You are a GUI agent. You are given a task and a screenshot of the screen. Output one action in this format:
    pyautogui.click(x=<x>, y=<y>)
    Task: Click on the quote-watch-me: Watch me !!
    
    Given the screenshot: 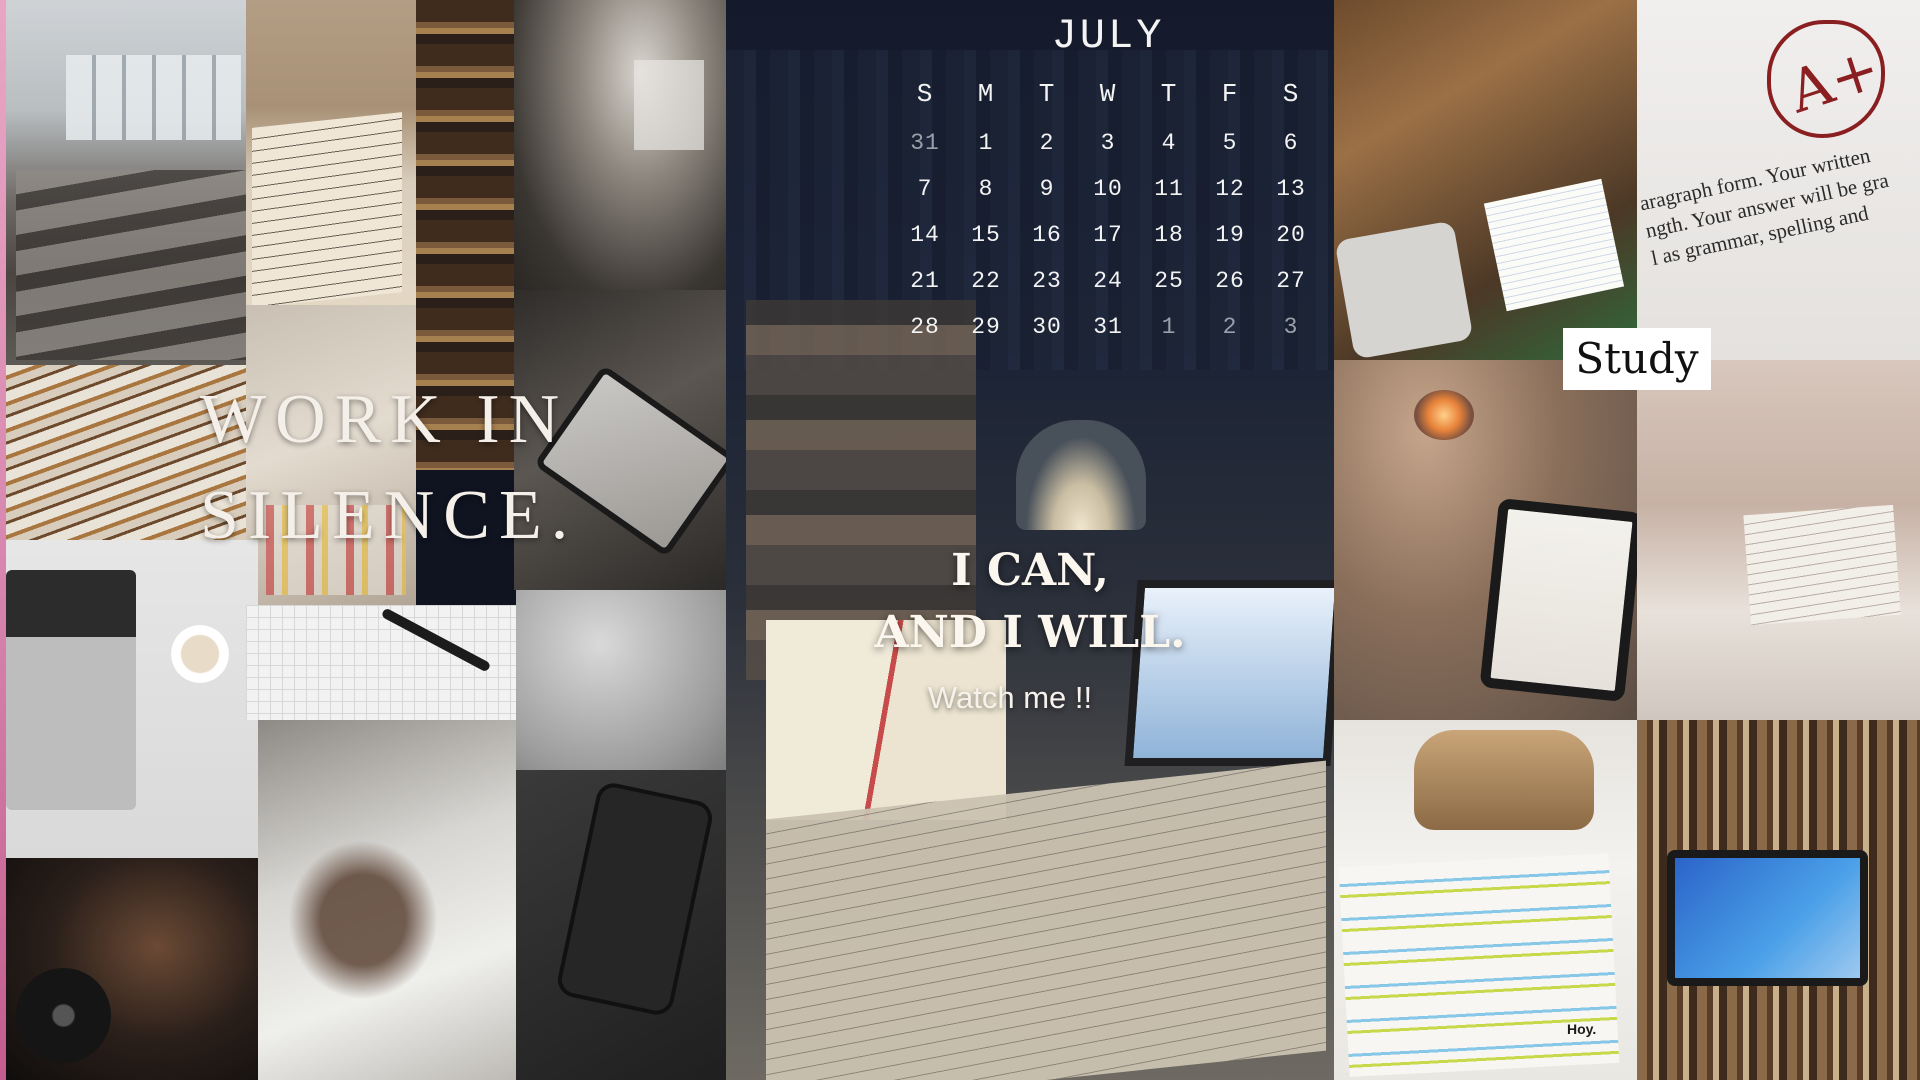 What is the action you would take?
    pyautogui.click(x=1010, y=697)
    